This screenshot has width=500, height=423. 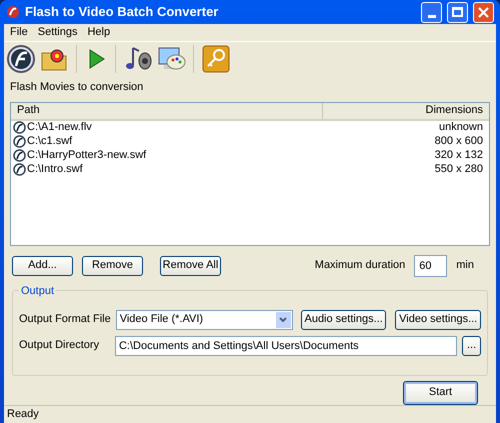 What do you see at coordinates (457, 12) in the screenshot?
I see `maximize-button` at bounding box center [457, 12].